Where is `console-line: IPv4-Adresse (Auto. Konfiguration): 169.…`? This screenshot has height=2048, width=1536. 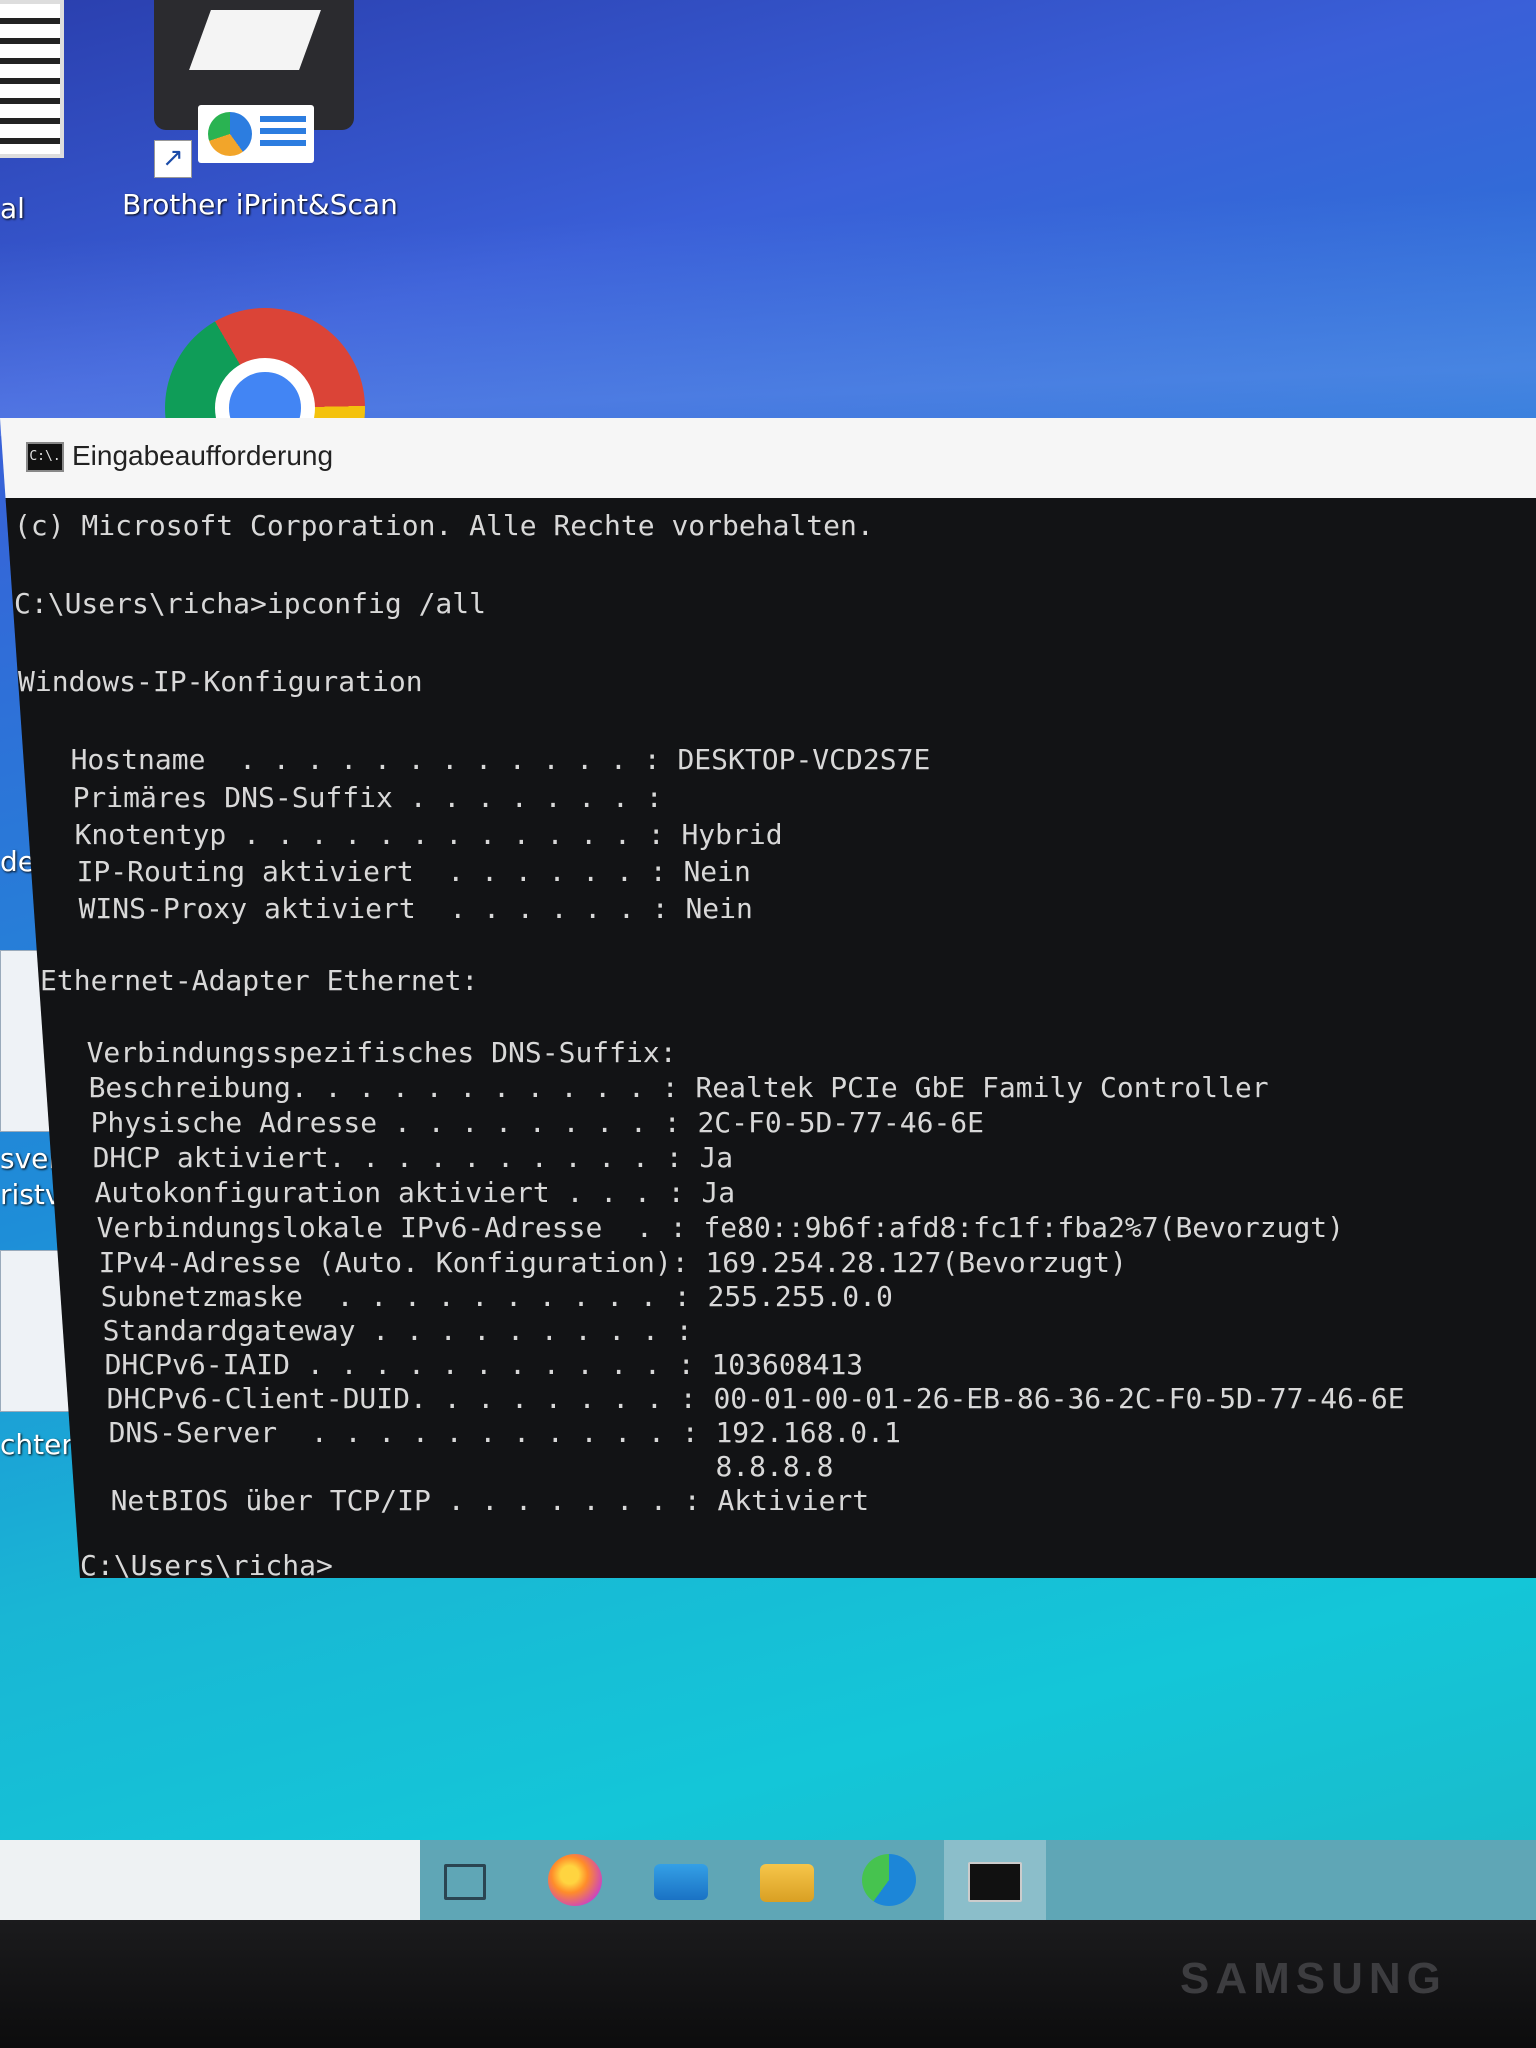 console-line: IPv4-Adresse (Auto. Konfiguration): 169.… is located at coordinates (587, 1262).